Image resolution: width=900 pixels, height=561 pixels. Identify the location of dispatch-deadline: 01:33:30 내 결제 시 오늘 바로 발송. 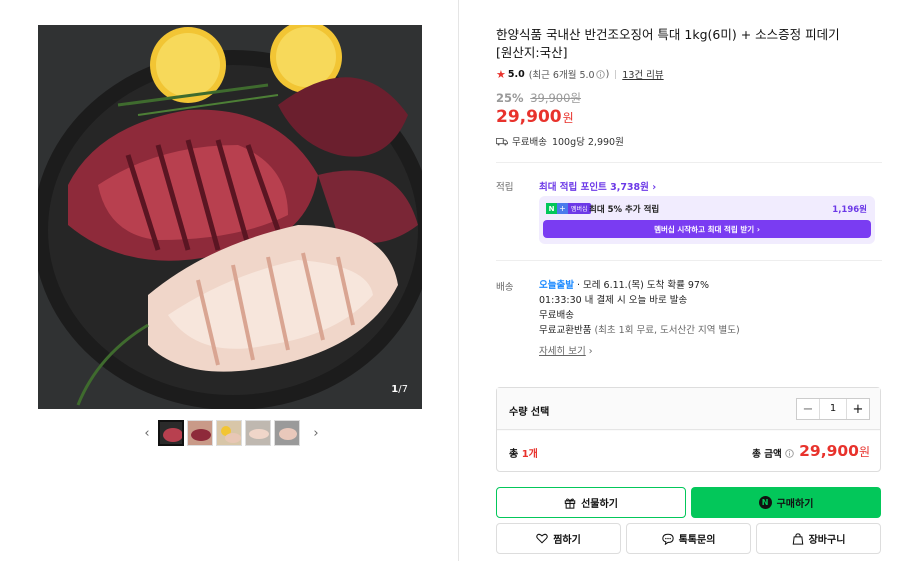
(613, 300).